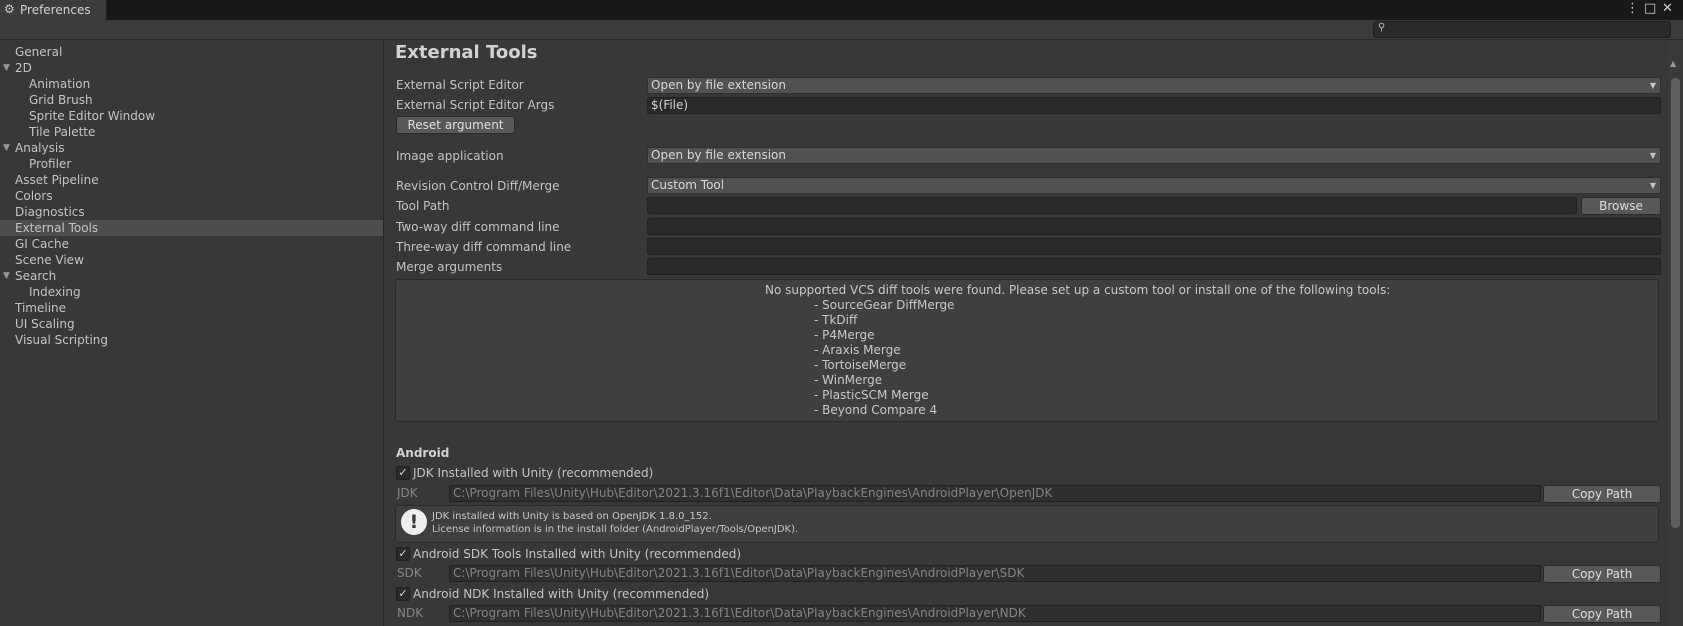 This screenshot has height=626, width=1683. I want to click on sidebar-item-label: General, so click(39, 52).